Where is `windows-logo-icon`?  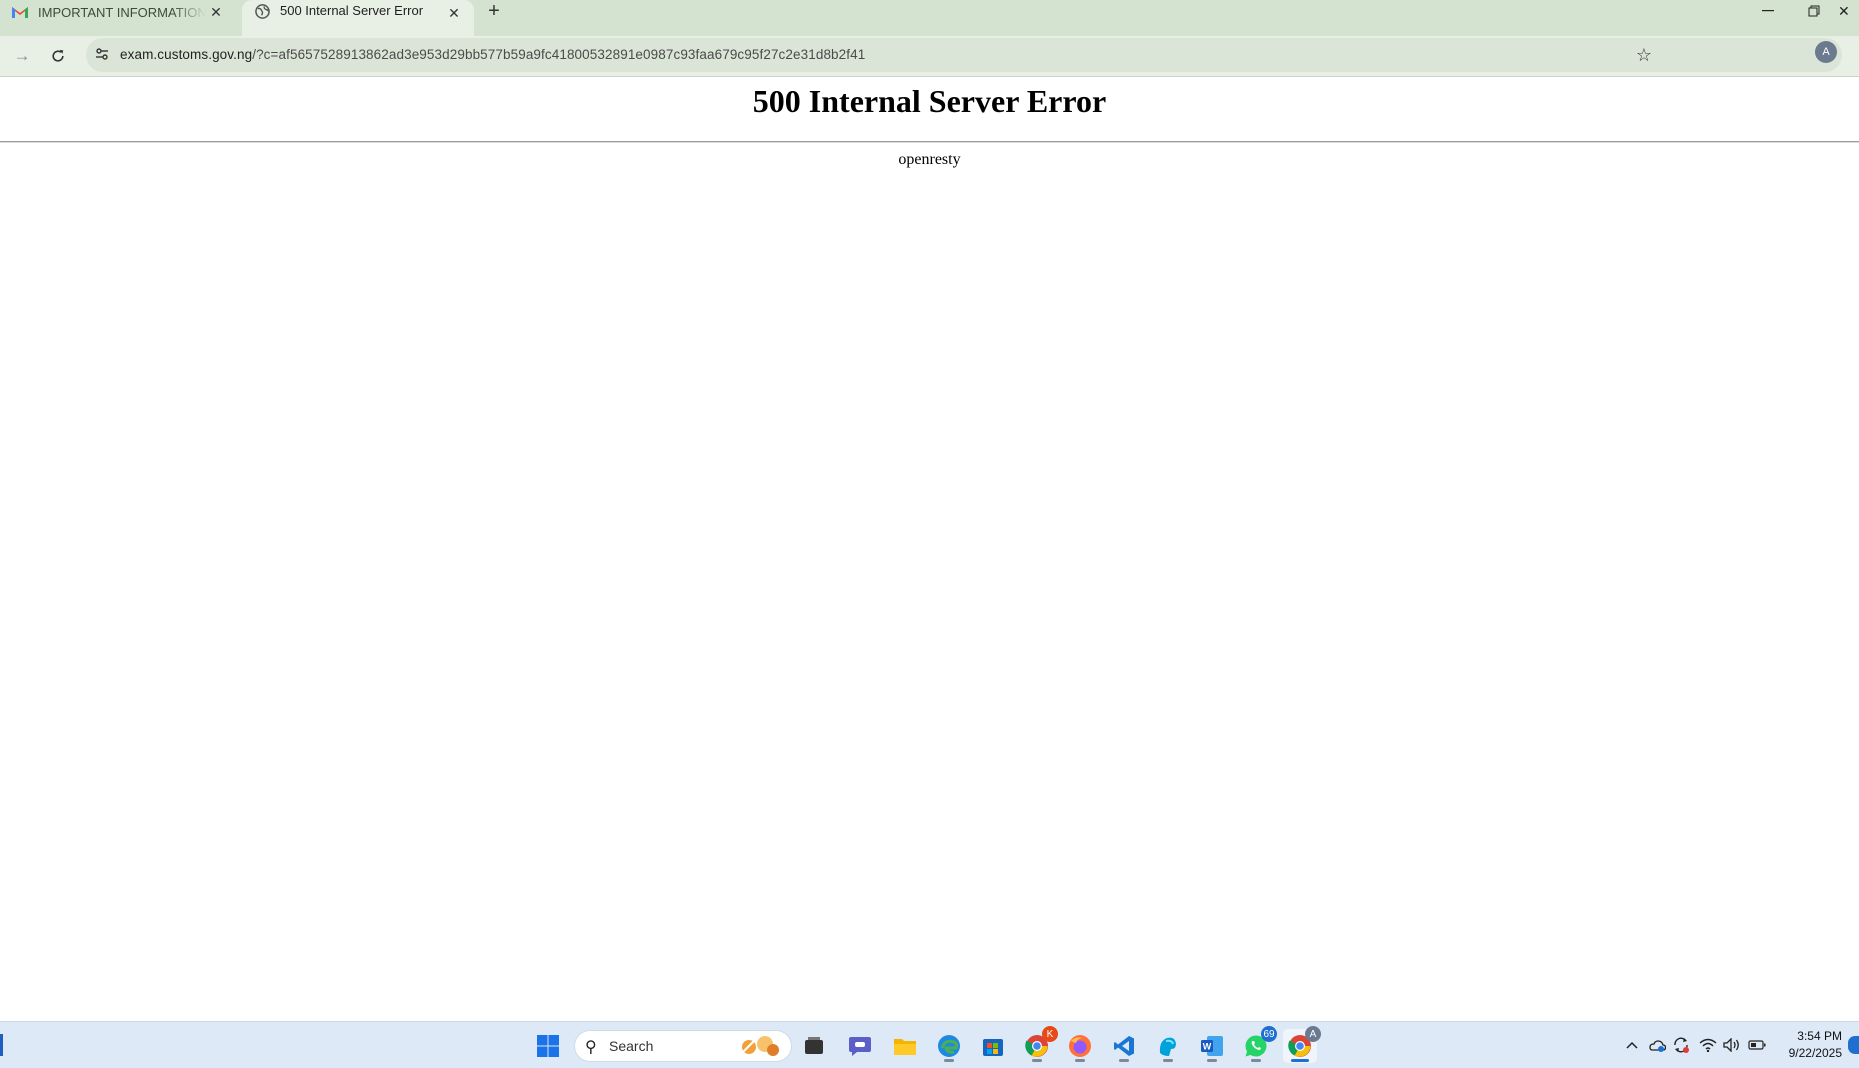
windows-logo-icon is located at coordinates (548, 1046).